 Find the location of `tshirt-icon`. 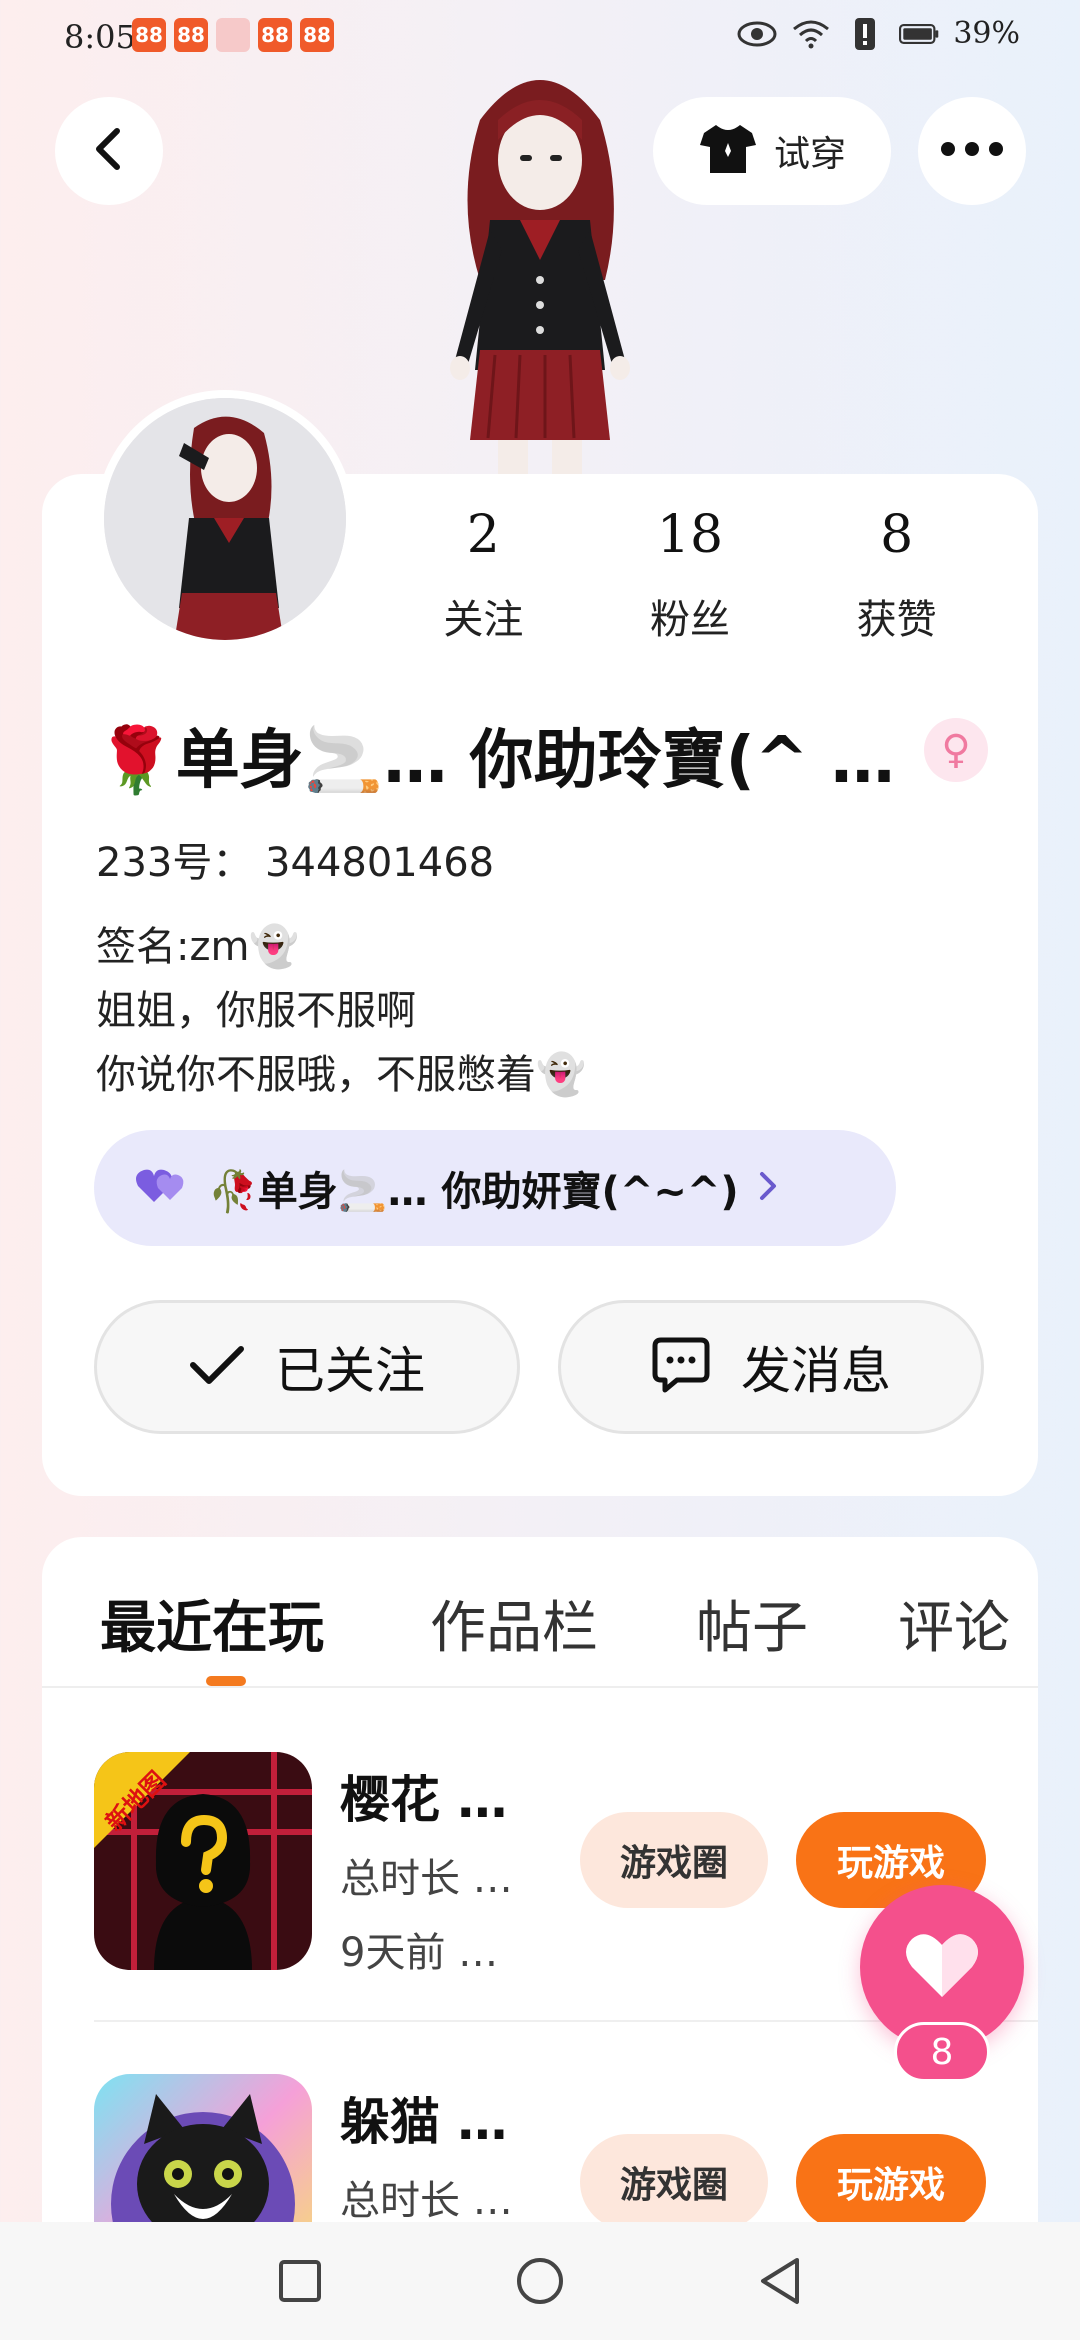

tshirt-icon is located at coordinates (728, 151).